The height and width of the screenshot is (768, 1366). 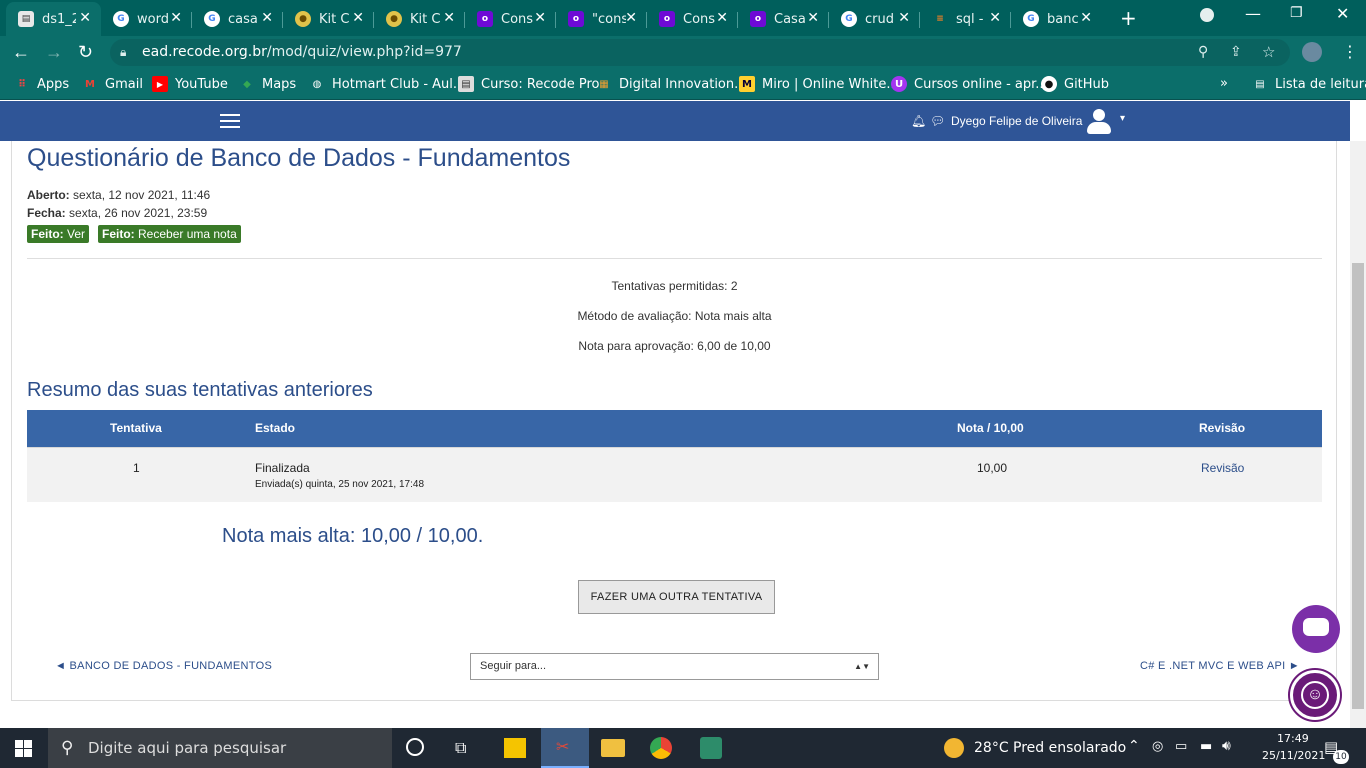 I want to click on close-date: Fecha: sexta, 26 nov 2021, 23:59, so click(x=117, y=213).